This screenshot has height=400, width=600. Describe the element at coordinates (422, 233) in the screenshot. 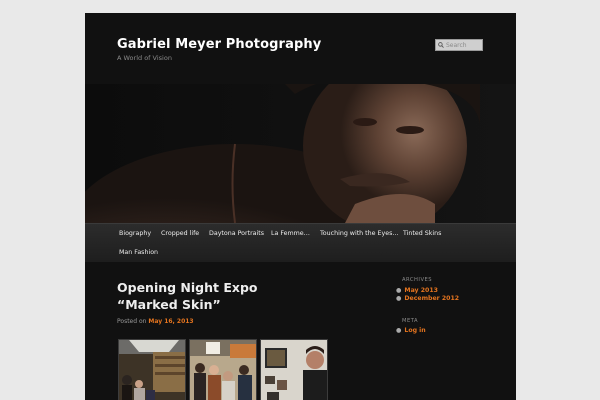

I see `nav-item-tinted-skins: Tinted Skins` at that location.